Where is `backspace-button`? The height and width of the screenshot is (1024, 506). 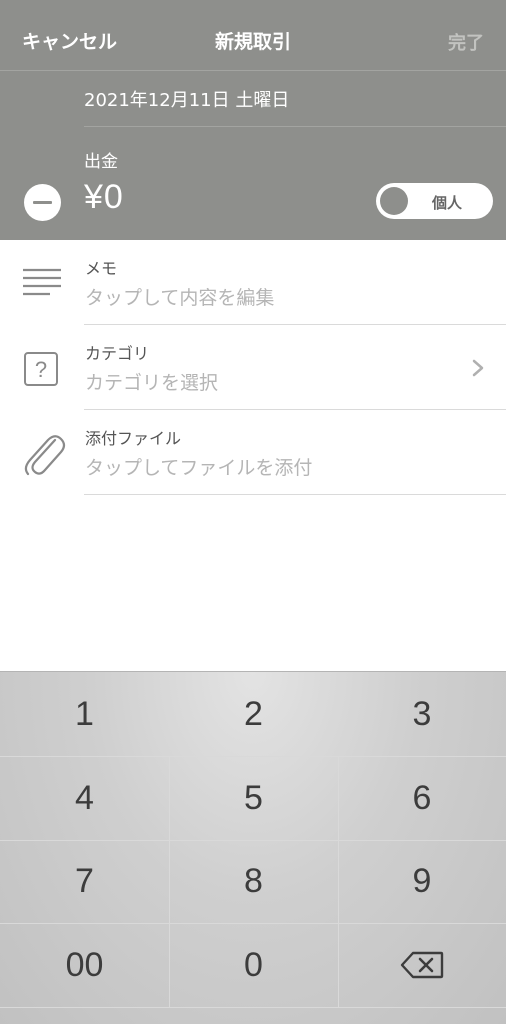
backspace-button is located at coordinates (422, 965).